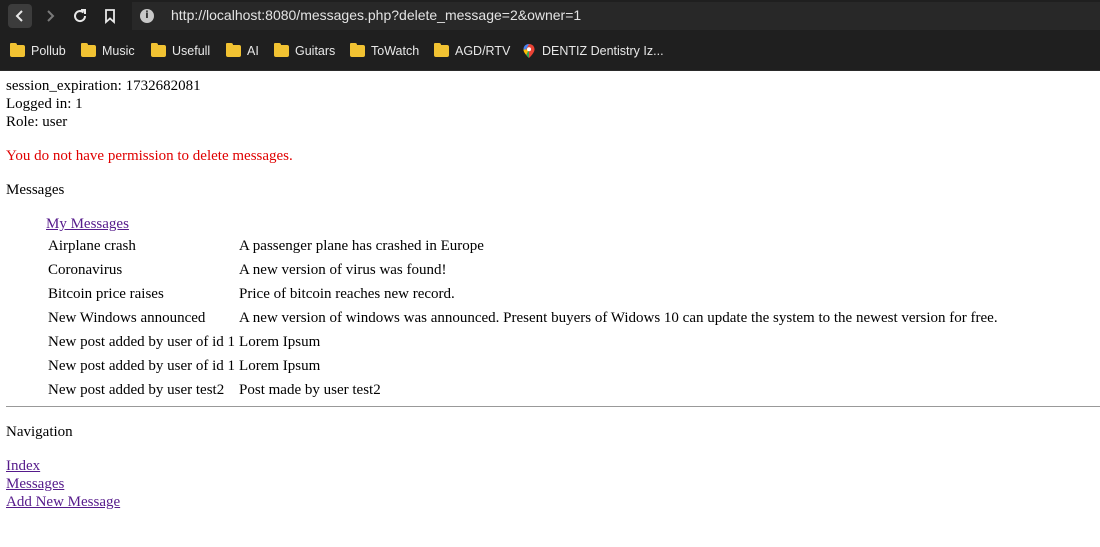 This screenshot has height=547, width=1100. What do you see at coordinates (85, 269) in the screenshot?
I see `message-title: Coronavirus` at bounding box center [85, 269].